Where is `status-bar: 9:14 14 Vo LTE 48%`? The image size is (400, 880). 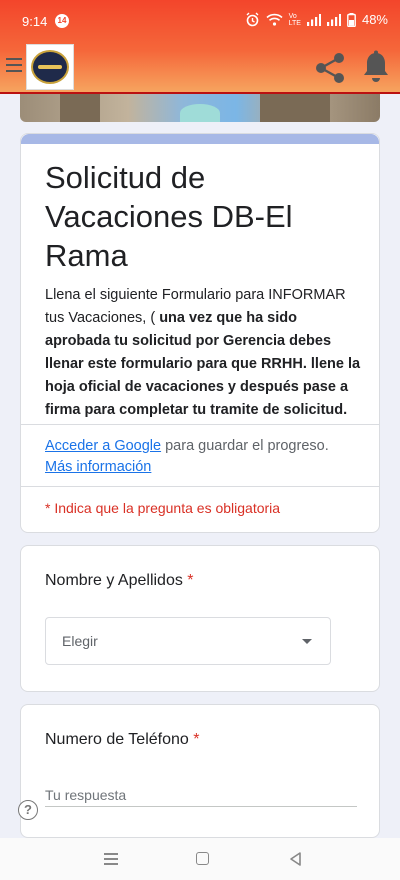 status-bar: 9:14 14 Vo LTE 48% is located at coordinates (200, 21).